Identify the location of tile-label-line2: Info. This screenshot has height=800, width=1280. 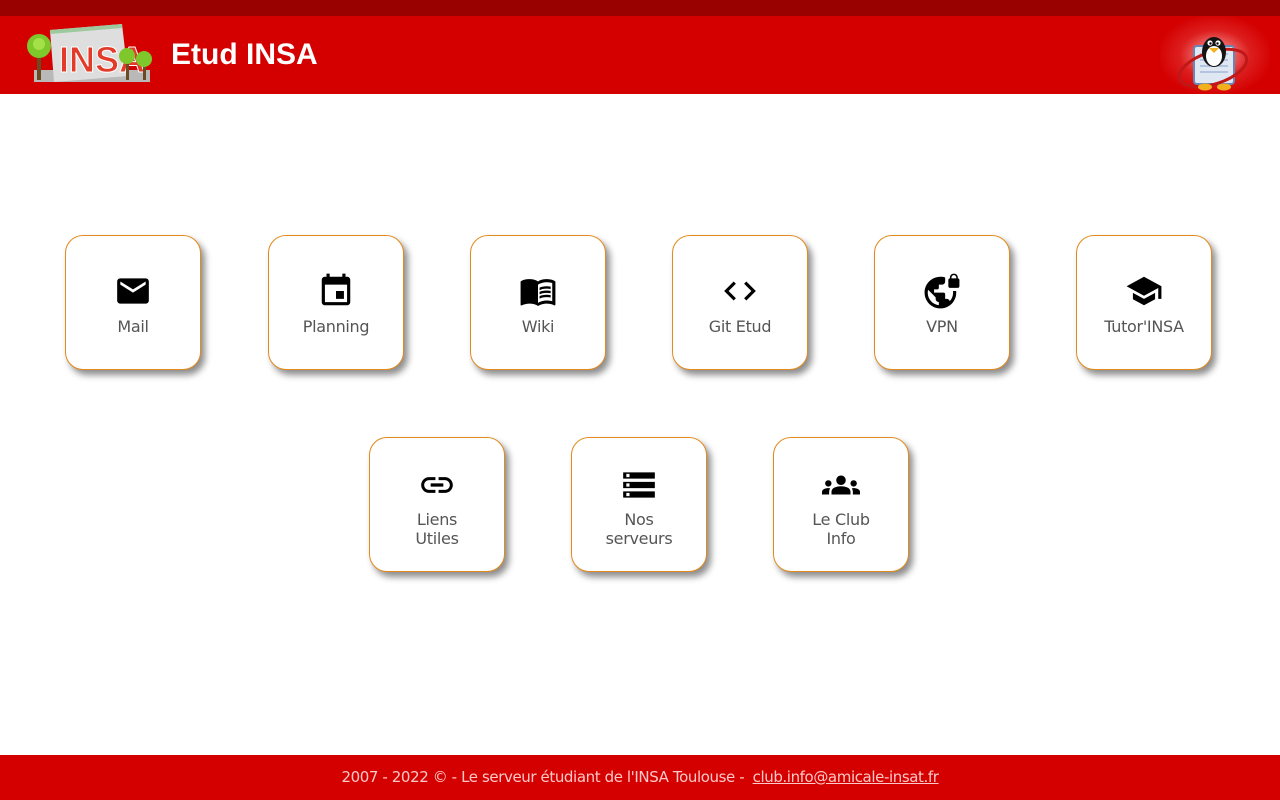
(841, 538).